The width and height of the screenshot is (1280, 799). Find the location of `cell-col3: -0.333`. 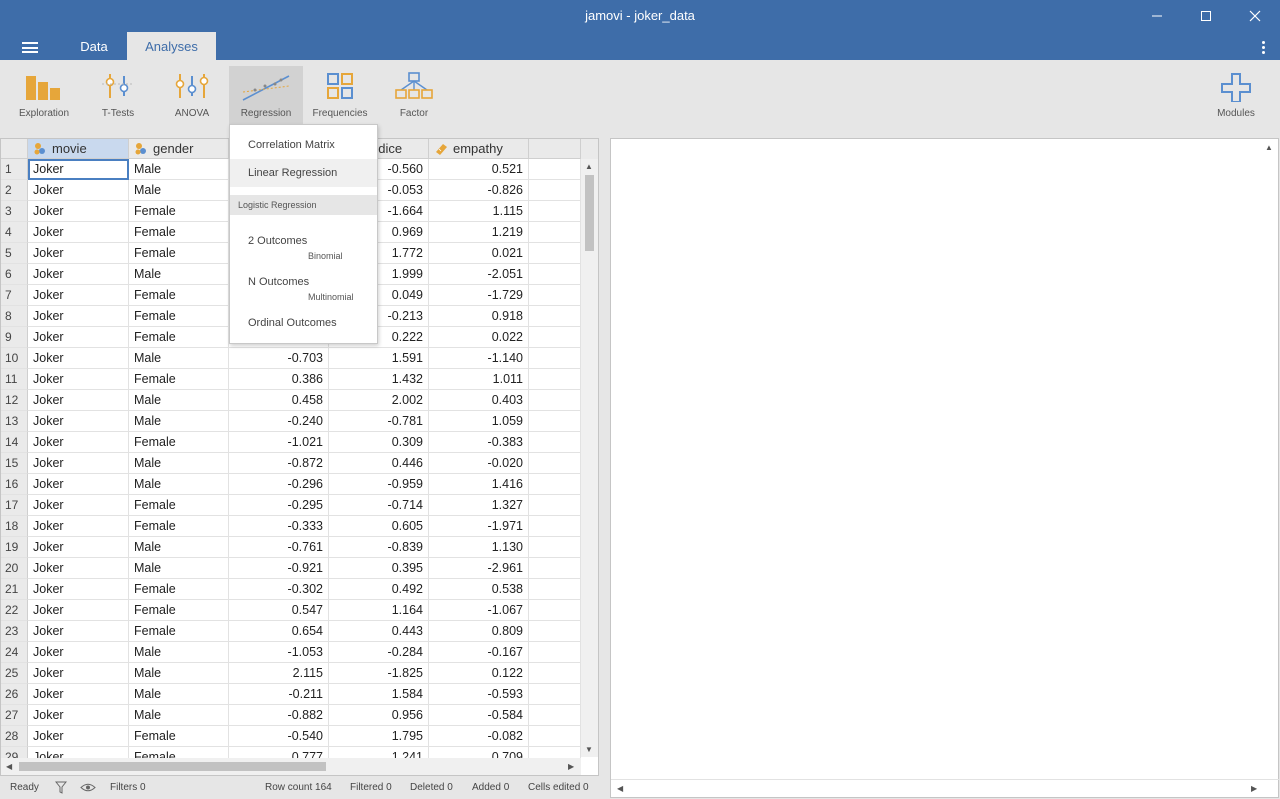

cell-col3: -0.333 is located at coordinates (279, 526).